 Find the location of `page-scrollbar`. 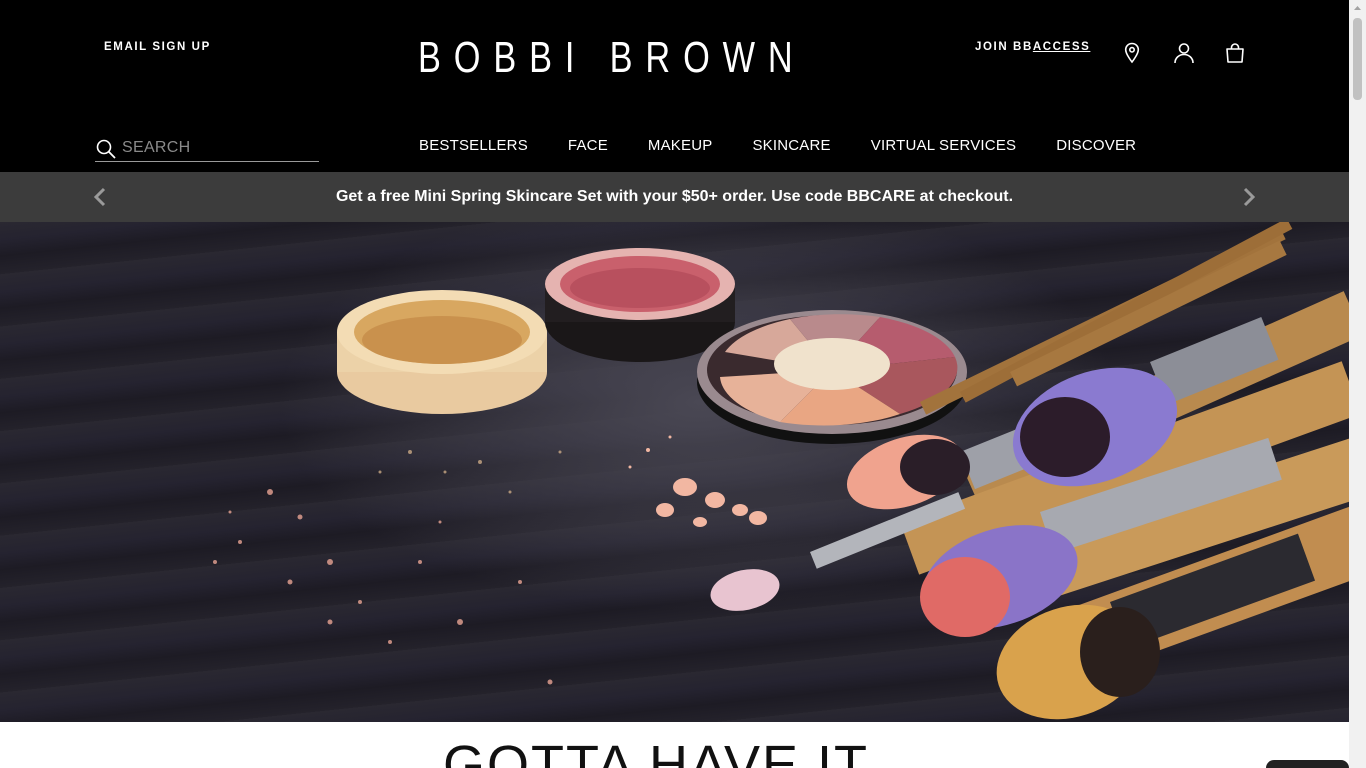

page-scrollbar is located at coordinates (1357, 384).